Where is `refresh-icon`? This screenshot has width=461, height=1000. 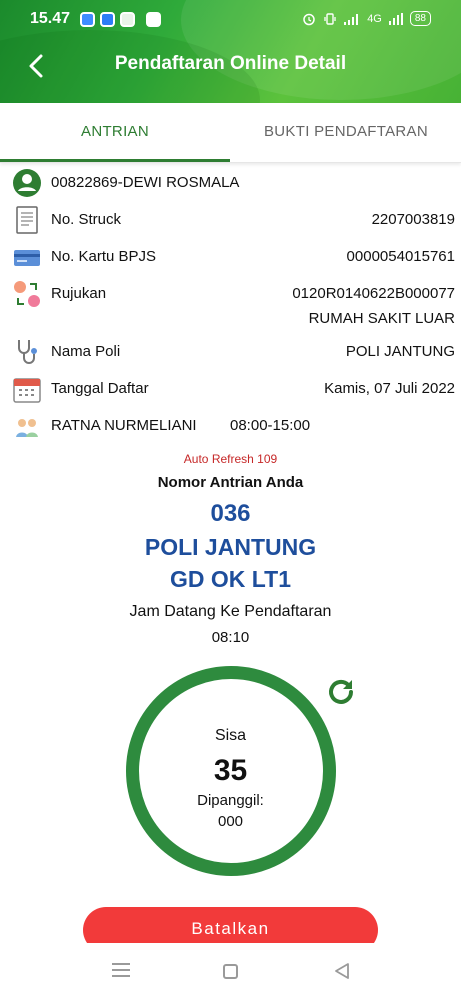
refresh-icon is located at coordinates (341, 692).